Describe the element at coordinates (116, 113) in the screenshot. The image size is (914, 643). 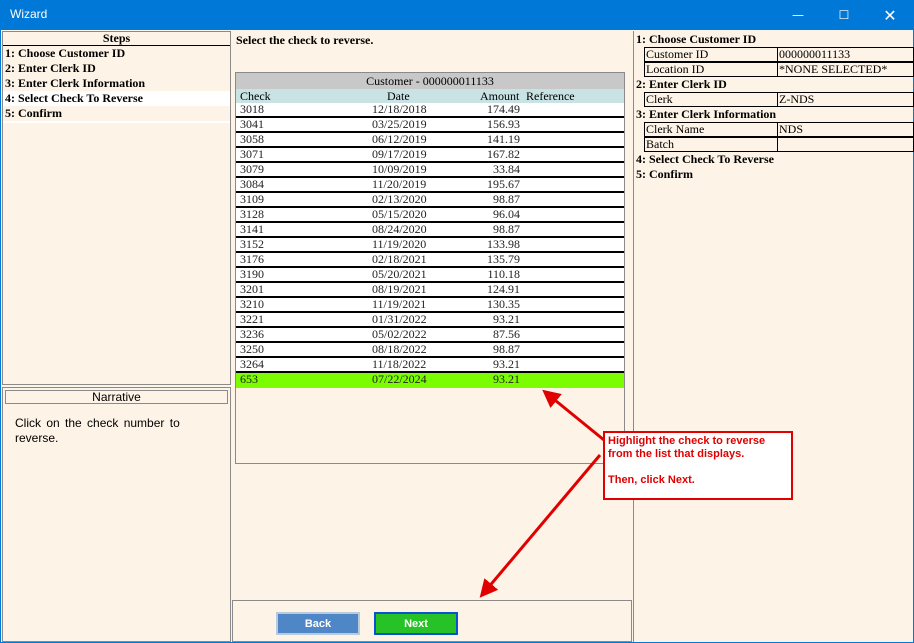
I see `step-confirm: 5: Confirm` at that location.